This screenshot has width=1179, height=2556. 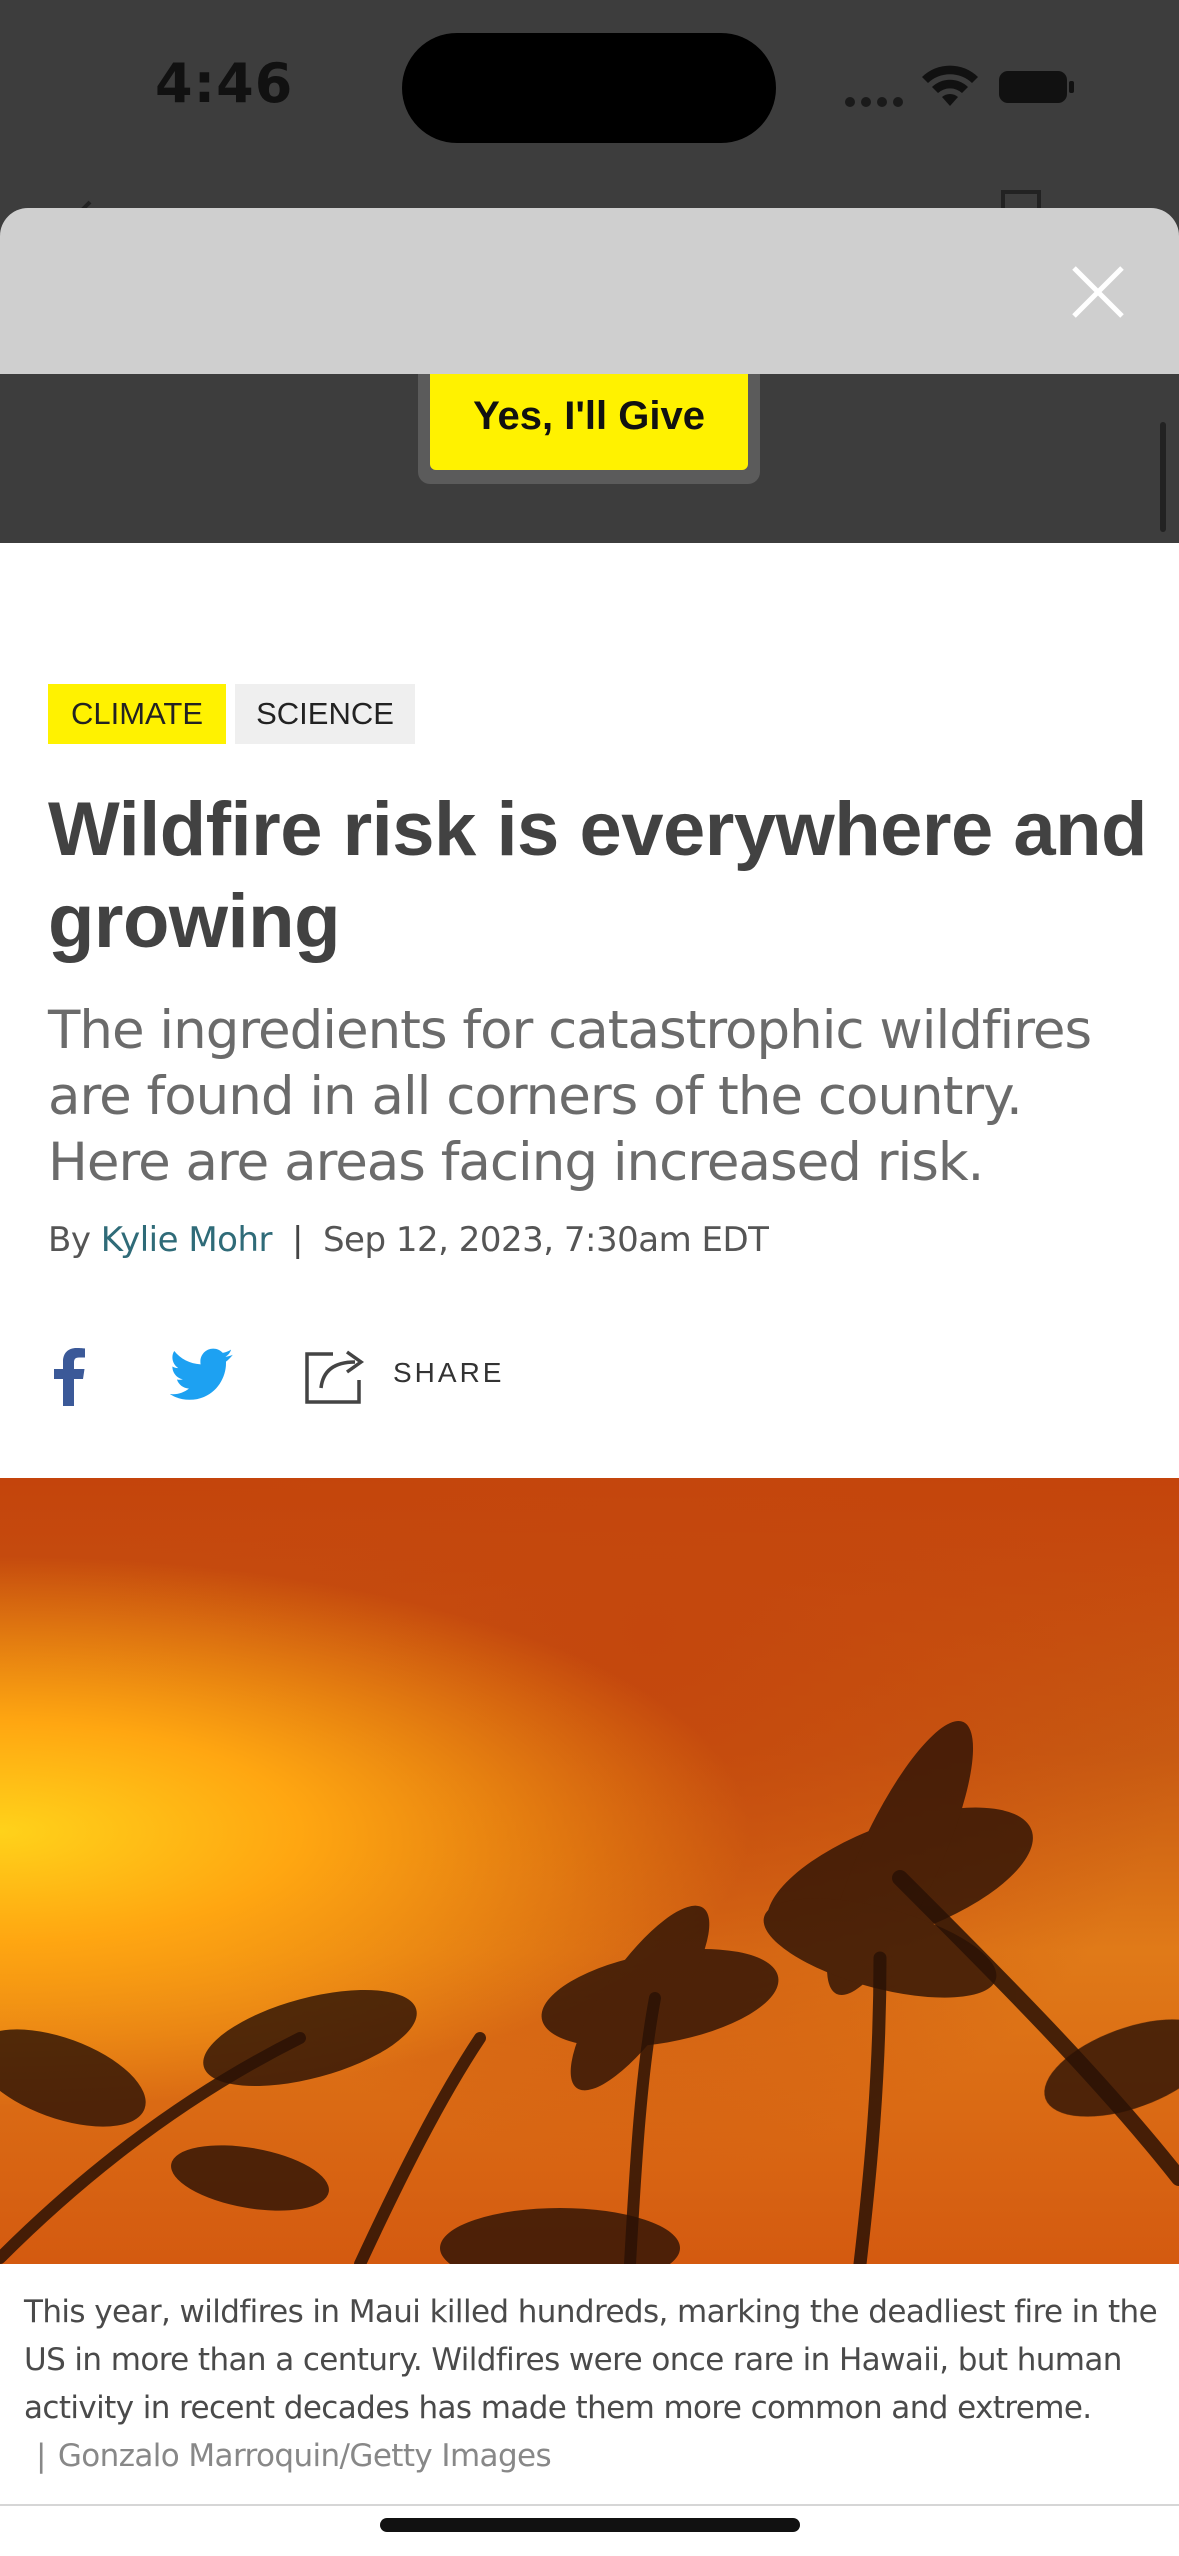 What do you see at coordinates (187, 1240) in the screenshot?
I see `author-link: Kylie Mohr` at bounding box center [187, 1240].